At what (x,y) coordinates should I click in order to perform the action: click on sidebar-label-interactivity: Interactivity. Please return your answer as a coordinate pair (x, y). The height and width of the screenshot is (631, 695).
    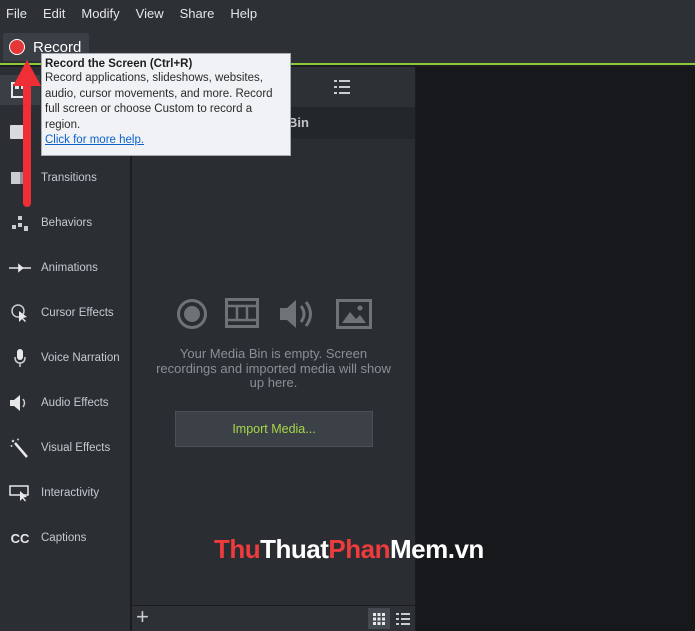
    Looking at the image, I should click on (70, 493).